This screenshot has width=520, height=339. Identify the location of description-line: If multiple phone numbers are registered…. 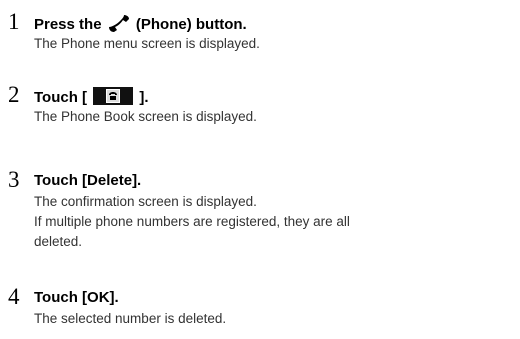
(192, 221).